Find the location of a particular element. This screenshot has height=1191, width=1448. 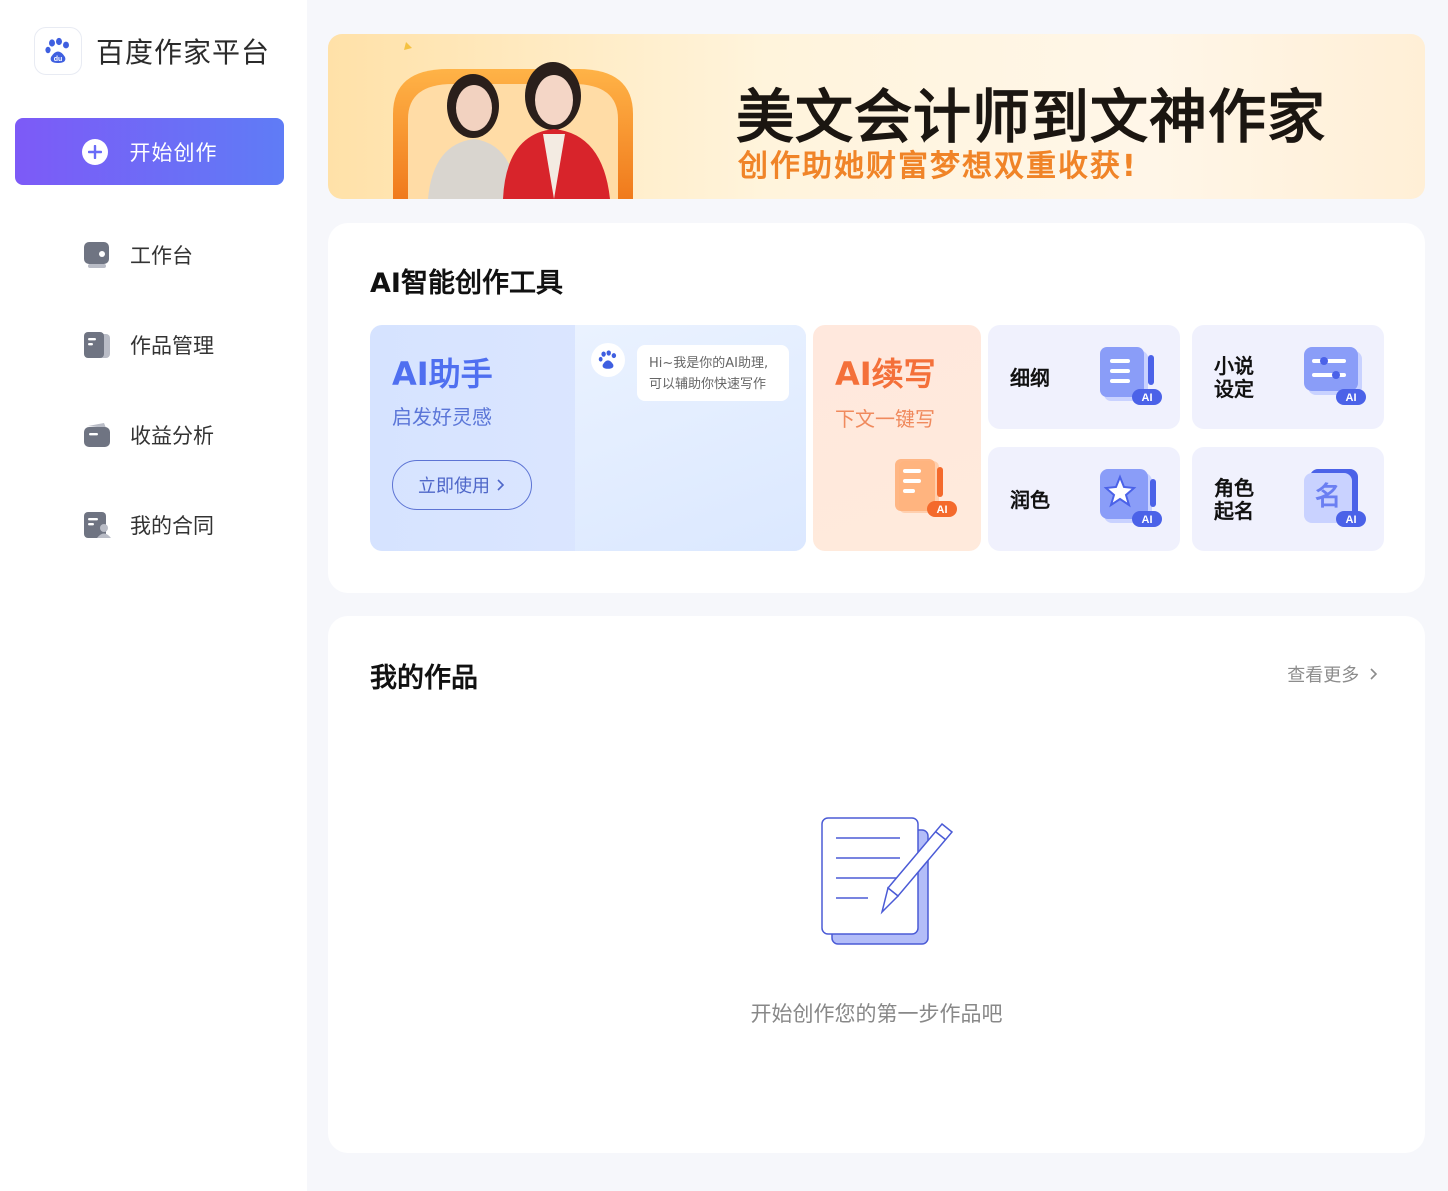

empty-state-text: 开始创作您的第一步作品吧 is located at coordinates (876, 1014).